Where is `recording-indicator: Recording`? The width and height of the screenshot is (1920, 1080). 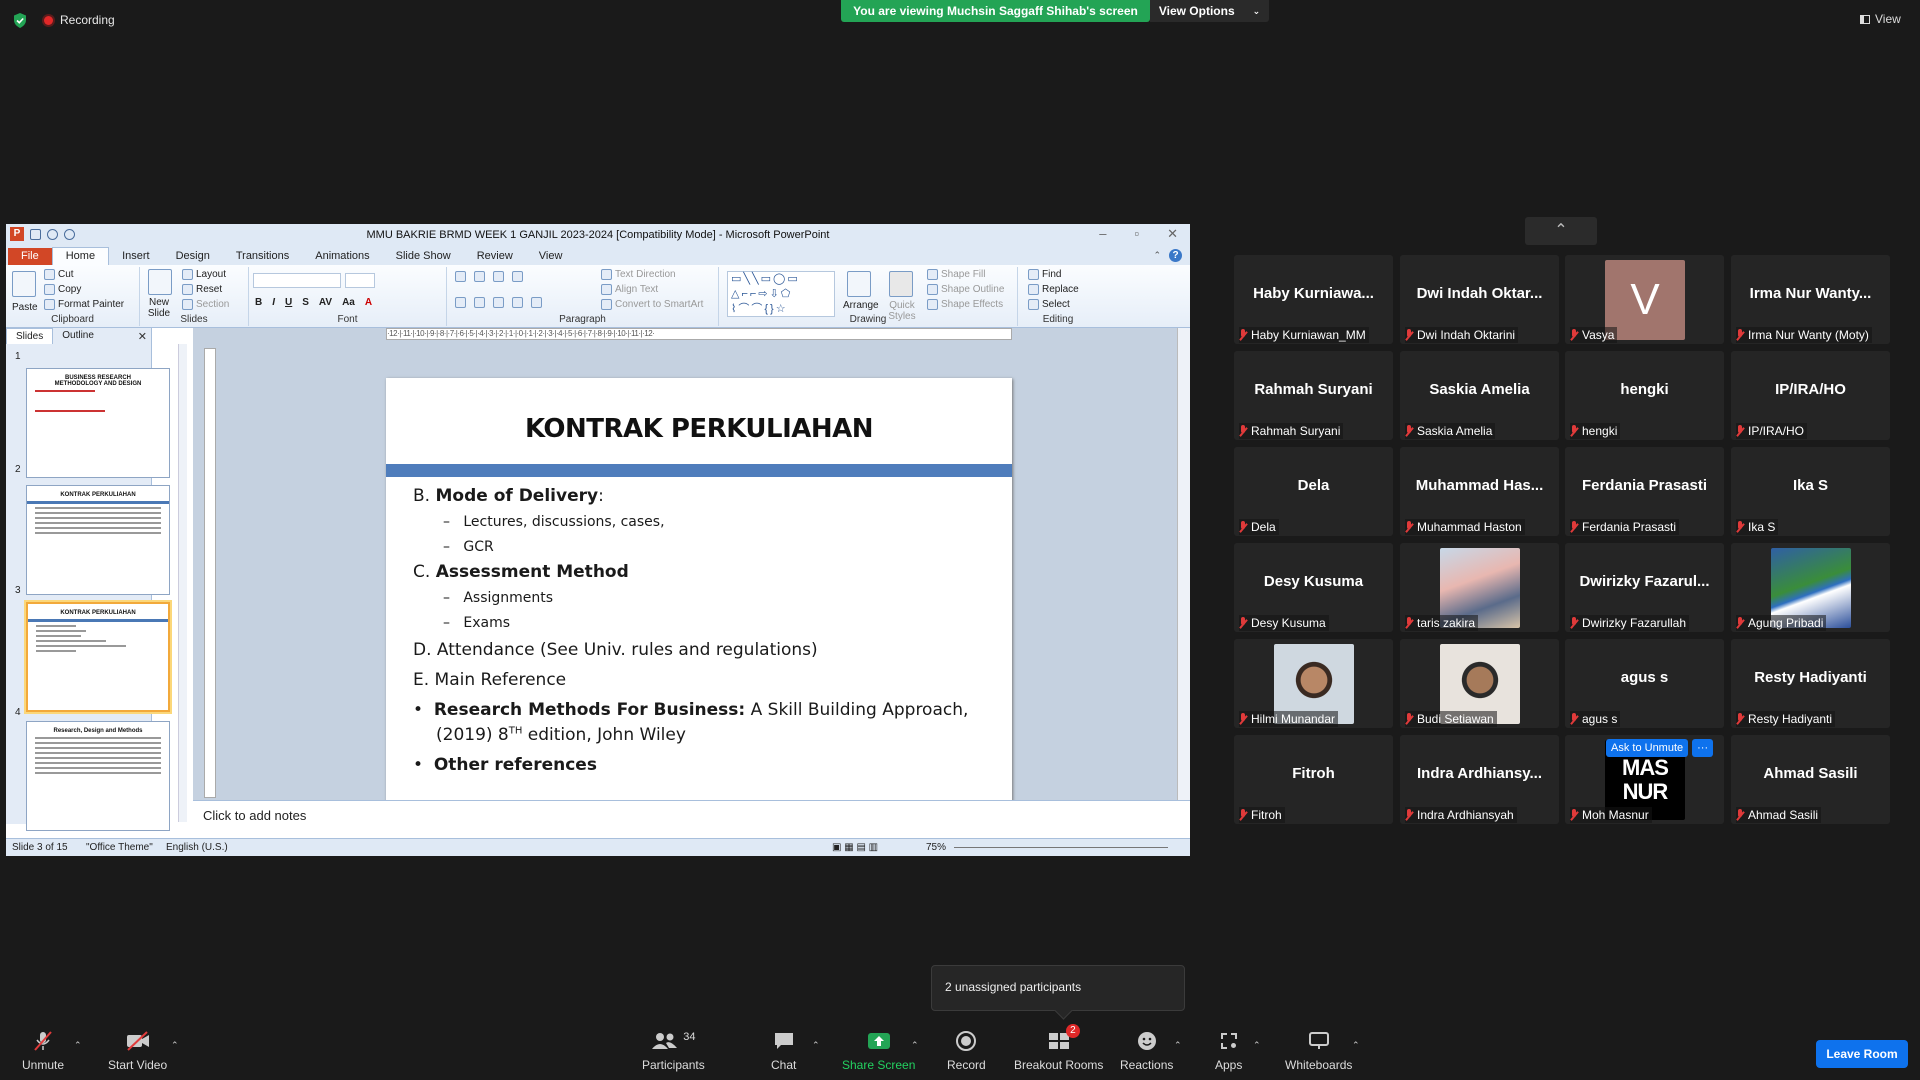 recording-indicator: Recording is located at coordinates (79, 20).